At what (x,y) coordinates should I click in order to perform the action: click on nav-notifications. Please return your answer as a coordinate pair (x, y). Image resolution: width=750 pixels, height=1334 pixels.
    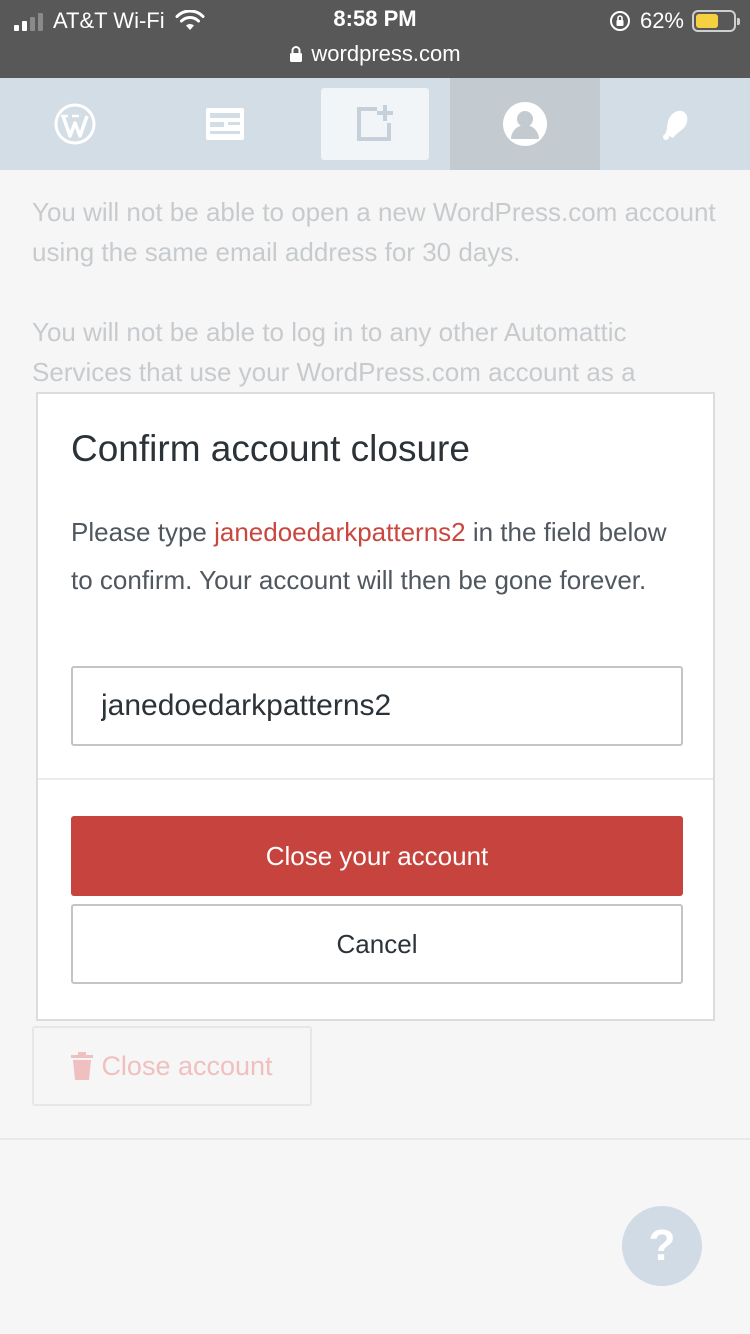
    Looking at the image, I should click on (675, 124).